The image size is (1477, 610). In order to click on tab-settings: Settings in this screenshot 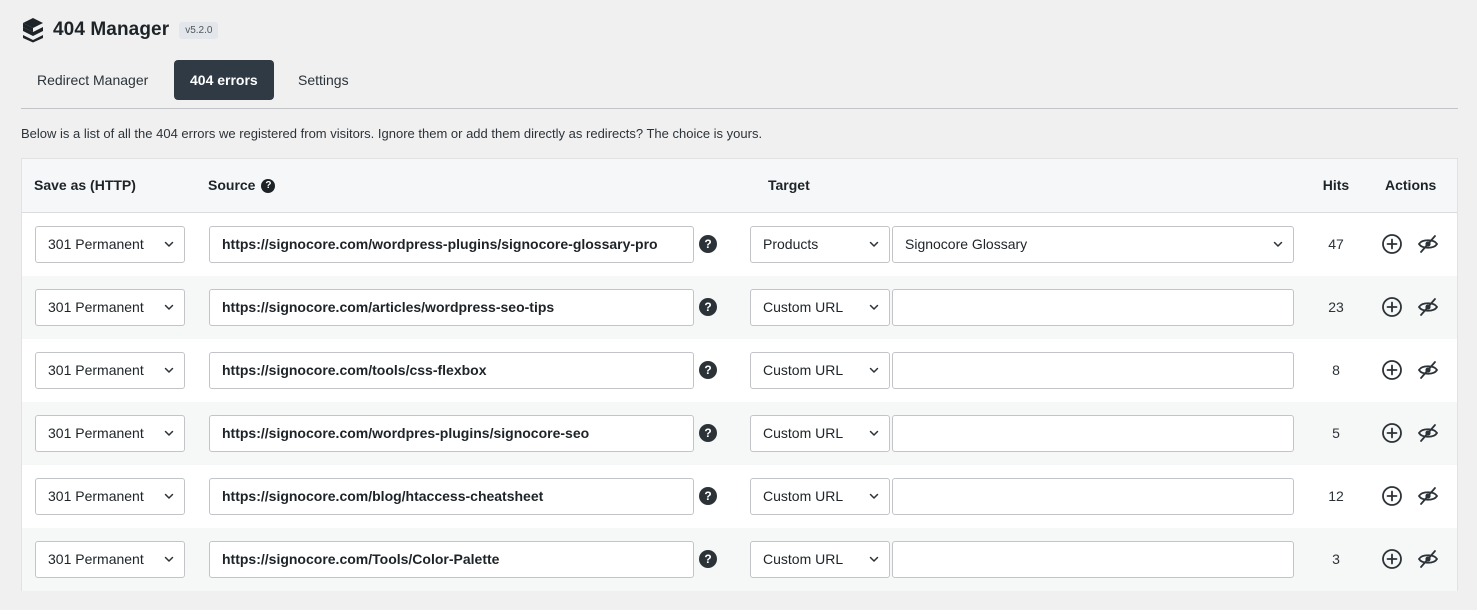, I will do `click(323, 80)`.